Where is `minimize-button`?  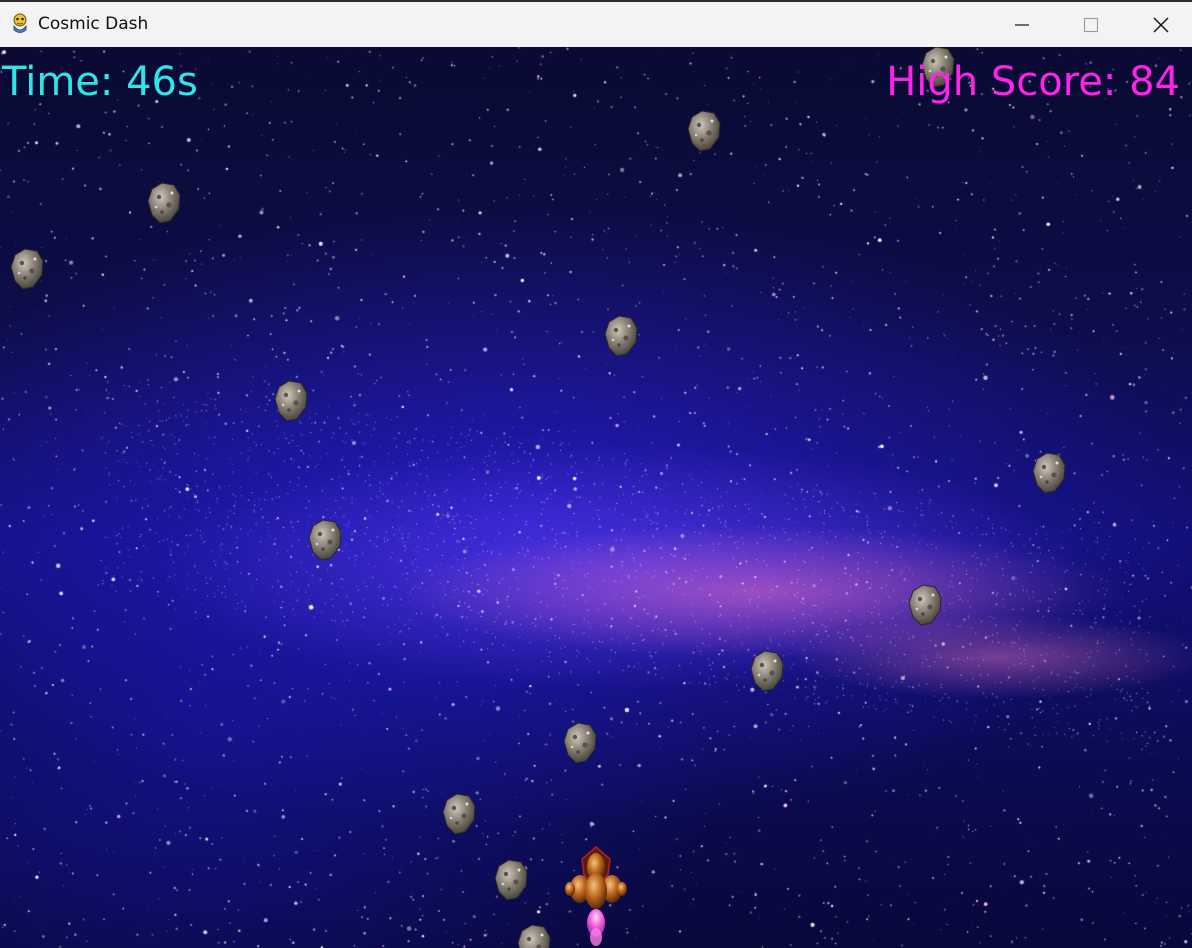 minimize-button is located at coordinates (1022, 24).